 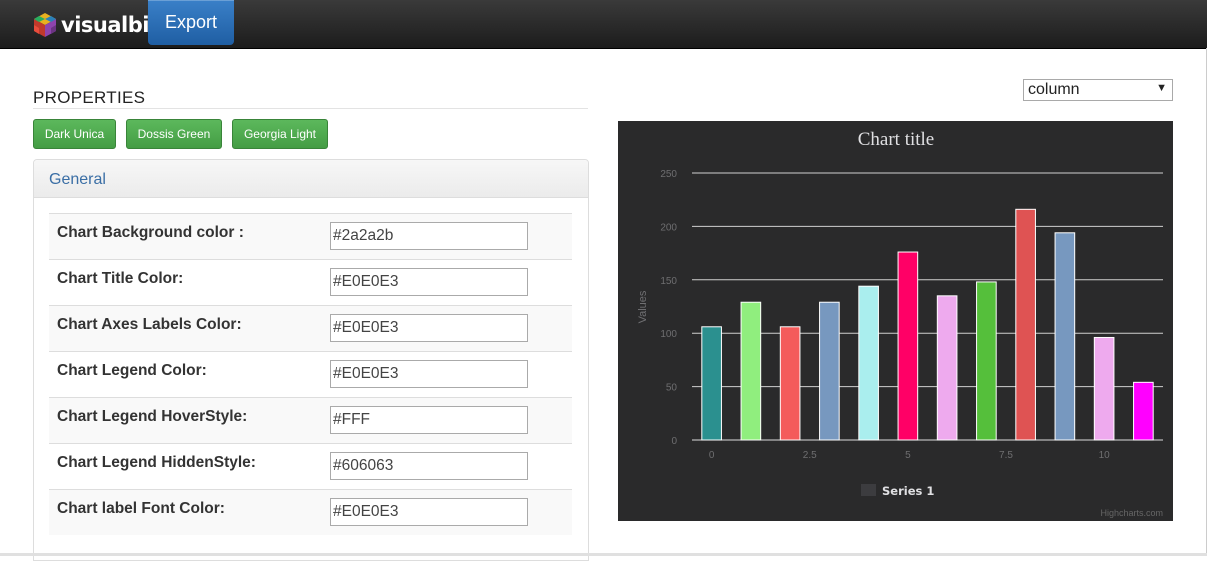 What do you see at coordinates (908, 491) in the screenshot?
I see `legend-item-series-1: Series 1` at bounding box center [908, 491].